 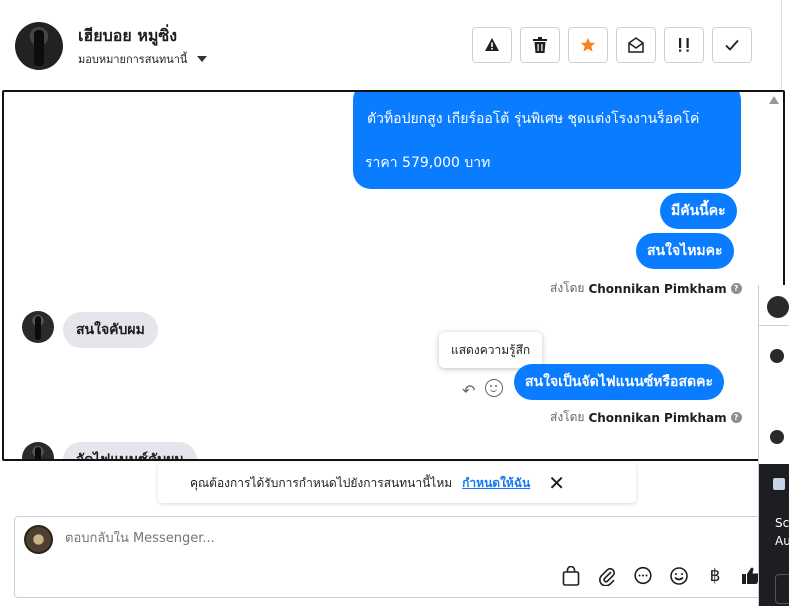 I want to click on smiley-react-icon, so click(x=494, y=388).